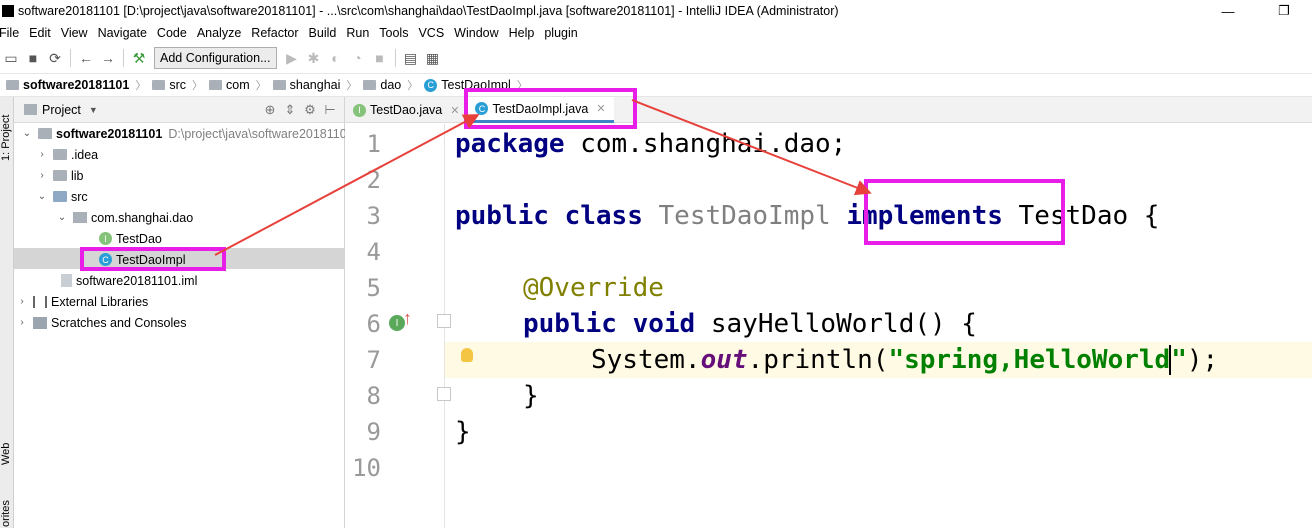  Describe the element at coordinates (751, 147) in the screenshot. I see `arrow-to-implements` at that location.